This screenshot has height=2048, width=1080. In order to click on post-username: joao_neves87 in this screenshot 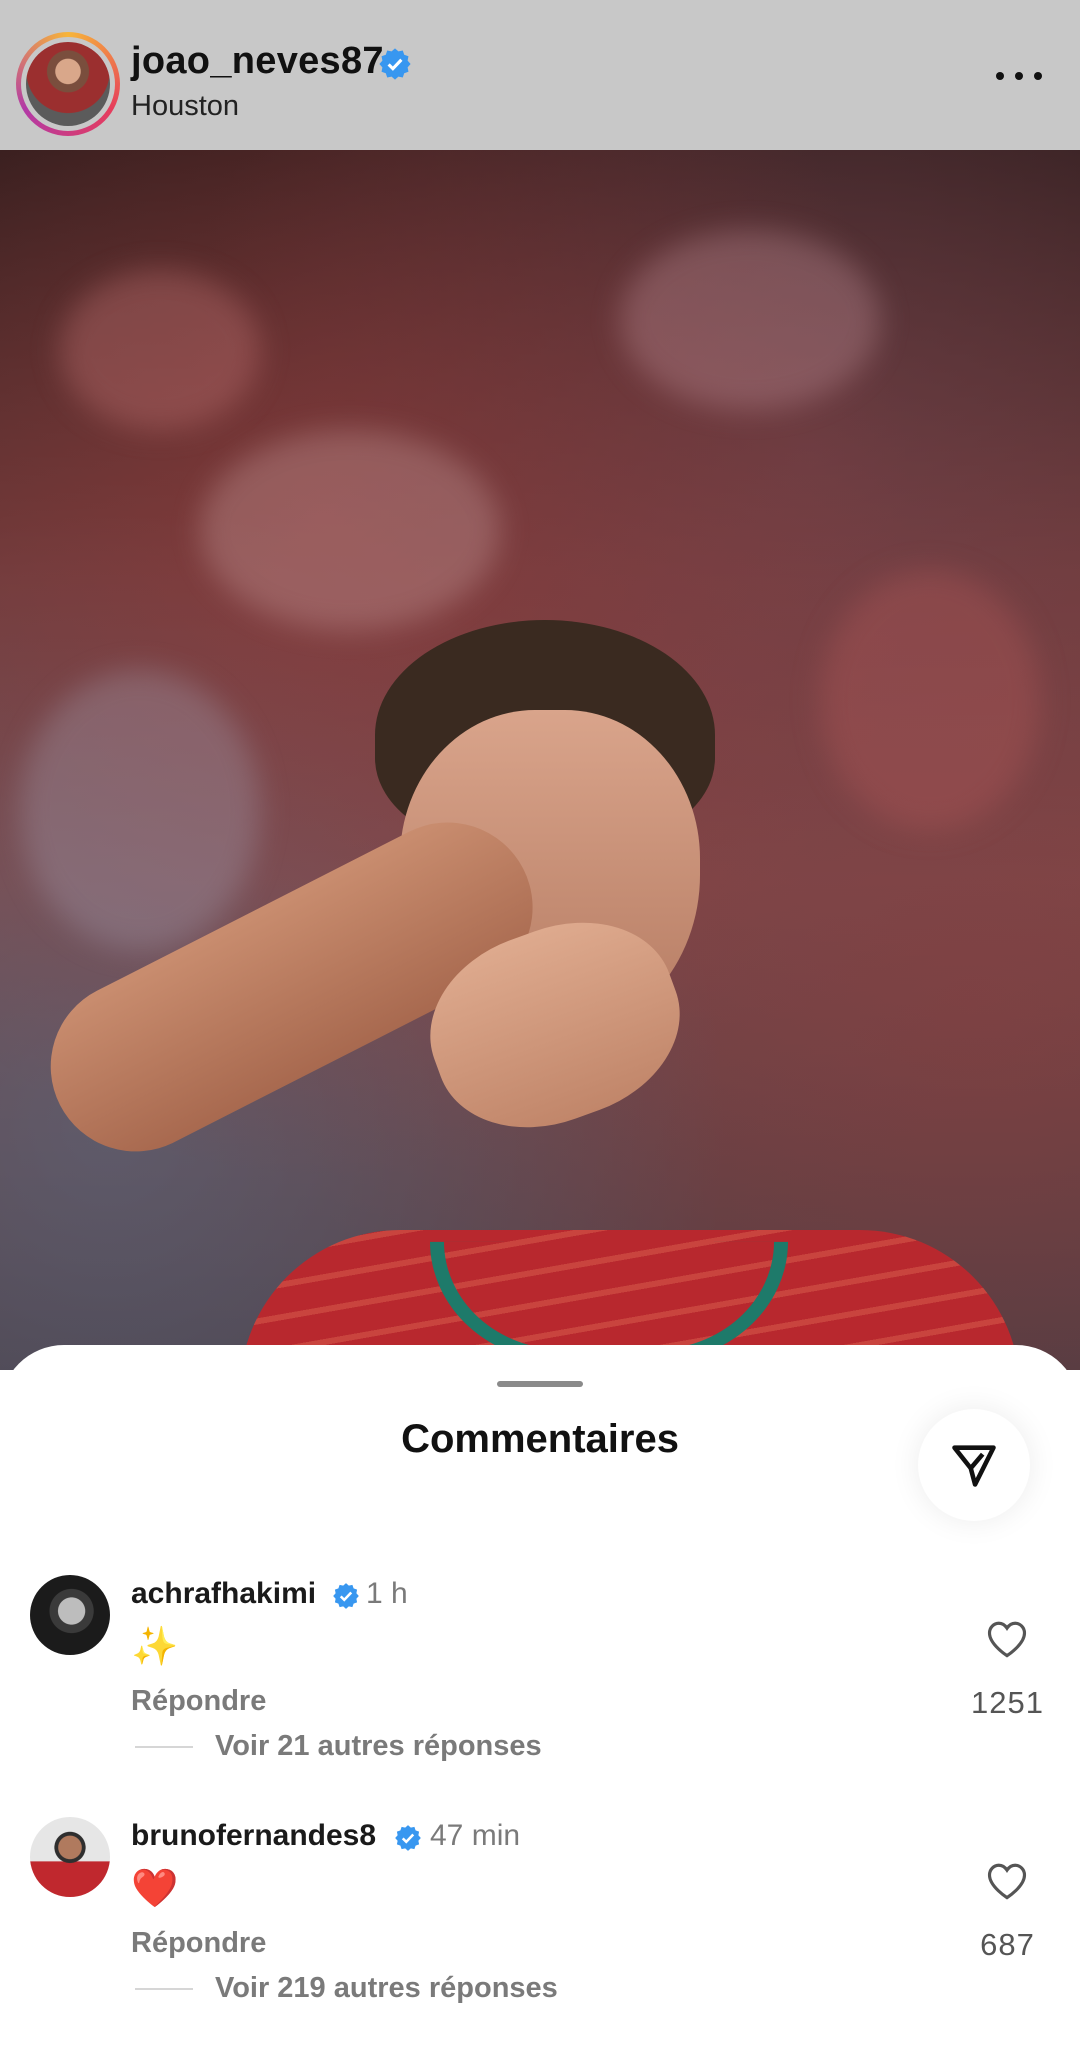, I will do `click(257, 61)`.